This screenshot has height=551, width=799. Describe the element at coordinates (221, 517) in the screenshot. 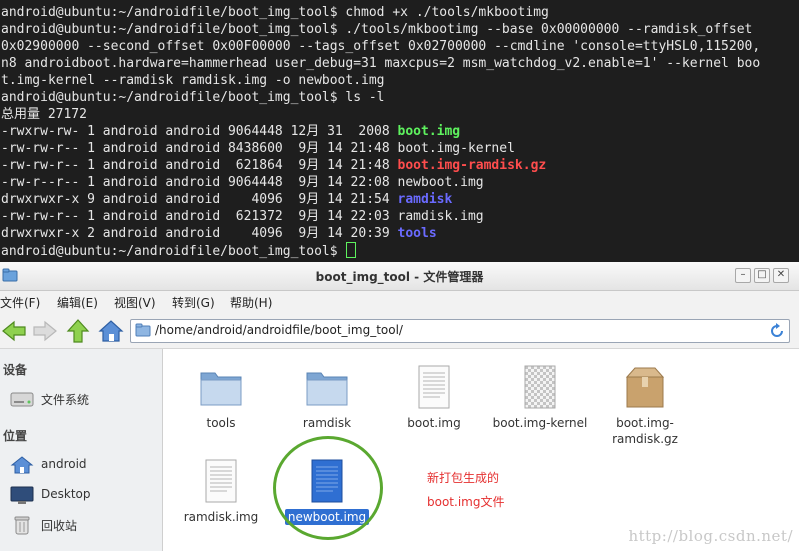

I see `file-name: ramdisk.img` at that location.